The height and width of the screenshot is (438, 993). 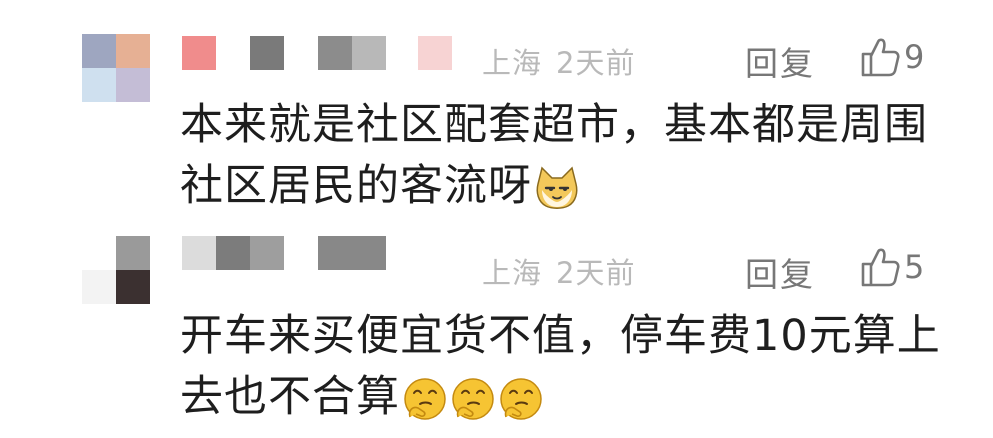 I want to click on like-button: 9, so click(x=892, y=57).